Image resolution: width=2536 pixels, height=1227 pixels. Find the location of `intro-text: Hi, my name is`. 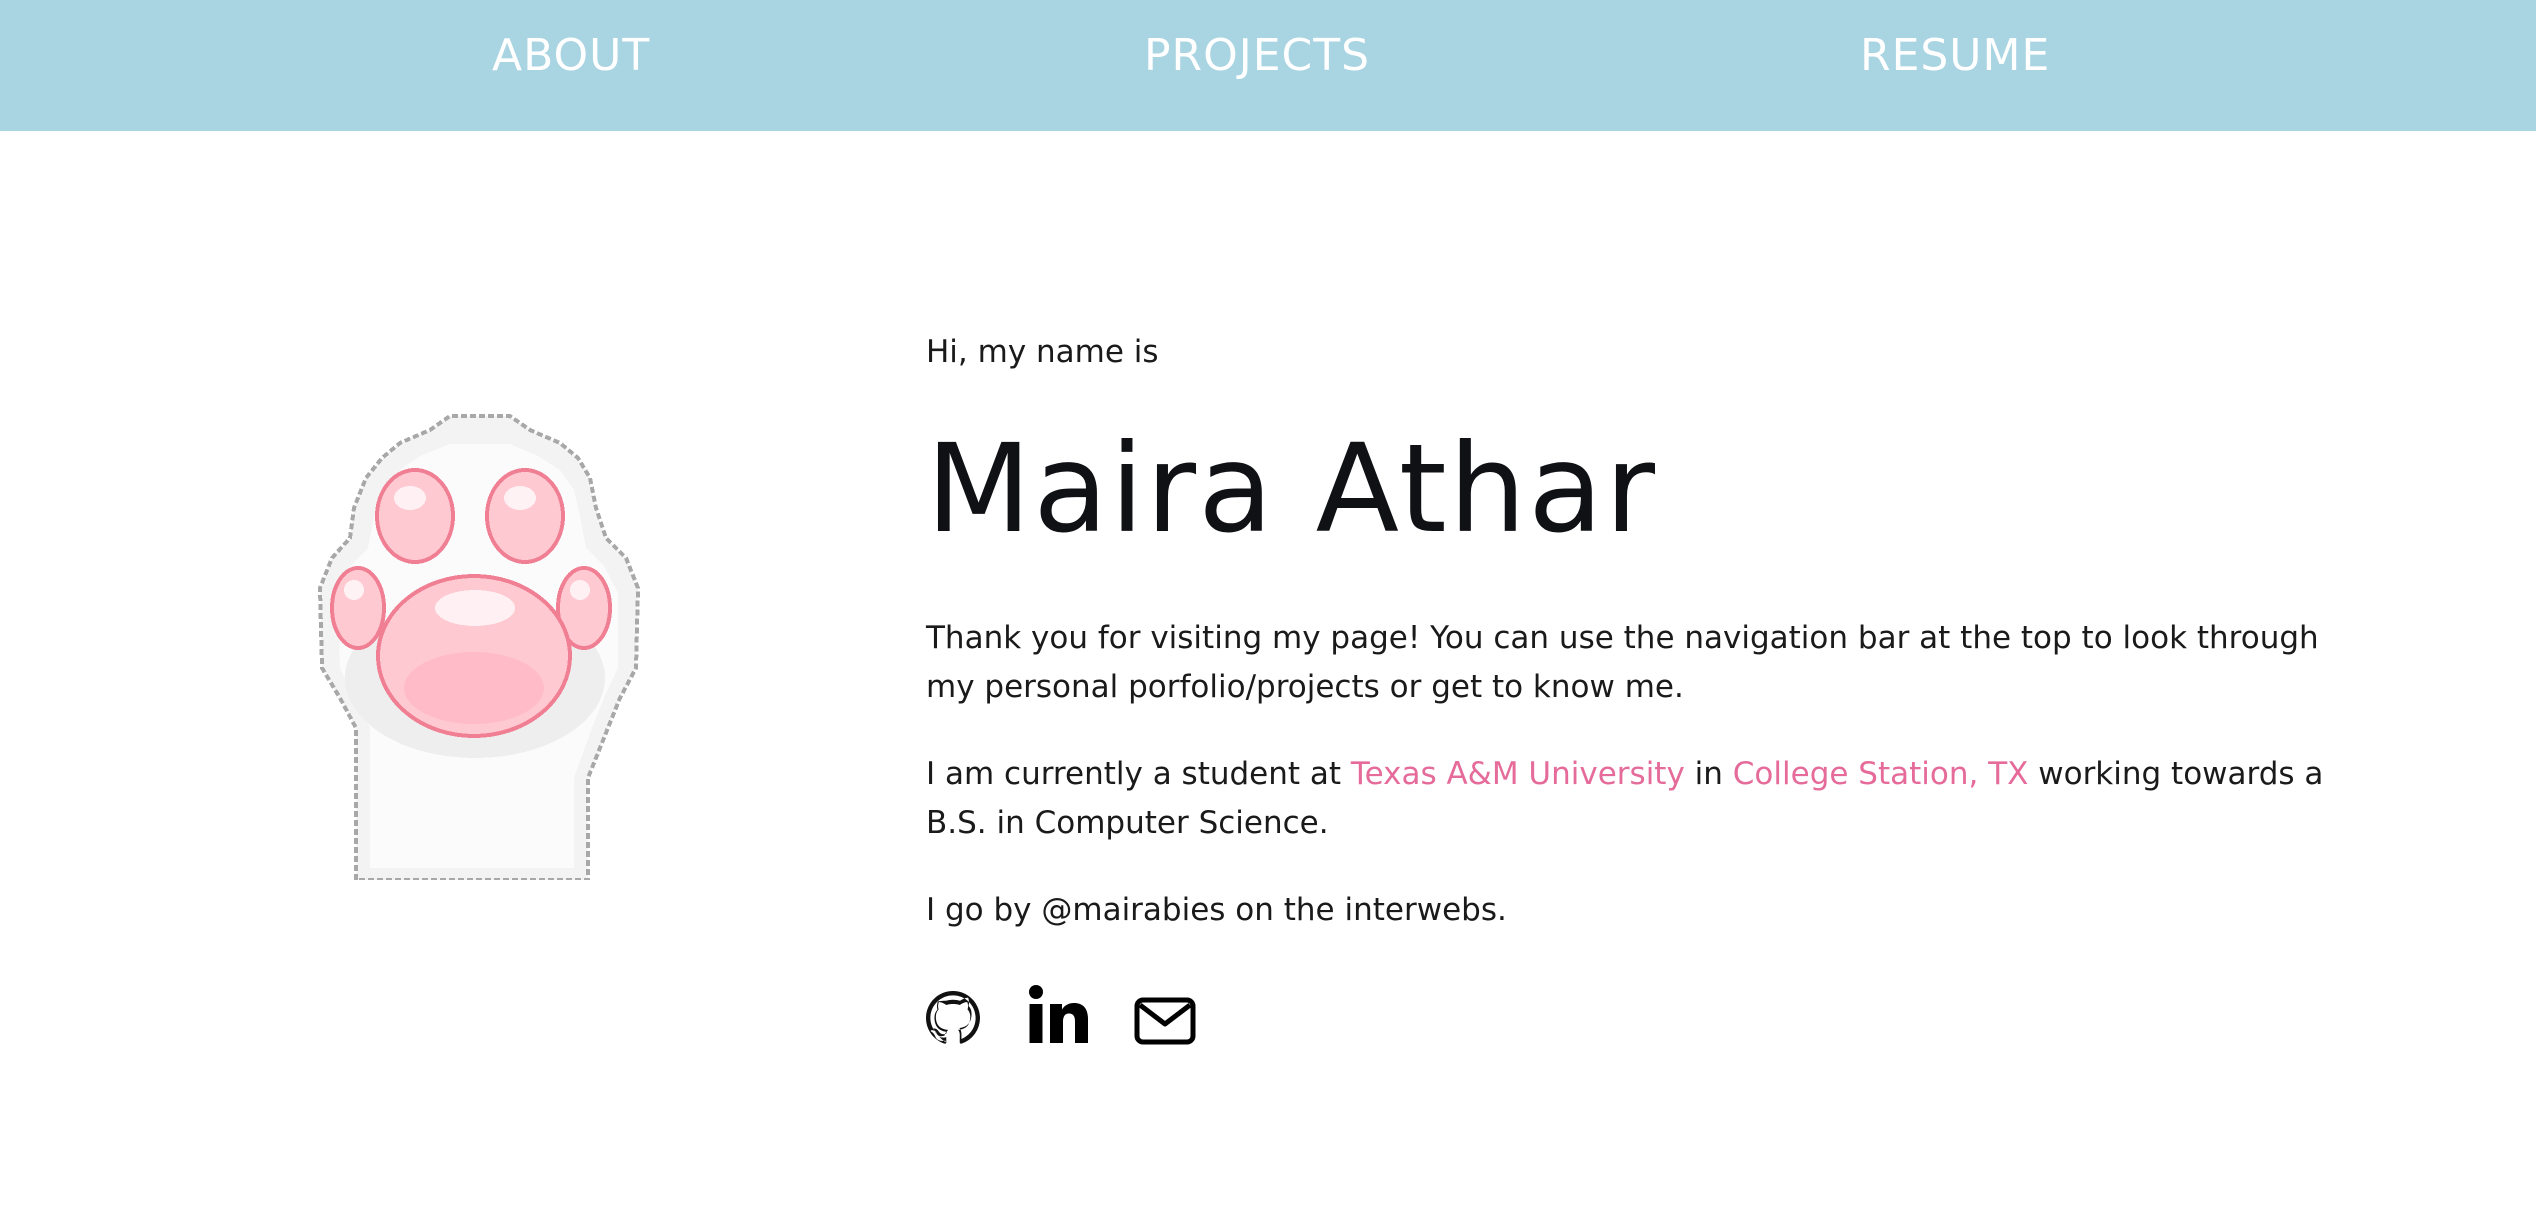

intro-text: Hi, my name is is located at coordinates (1042, 352).